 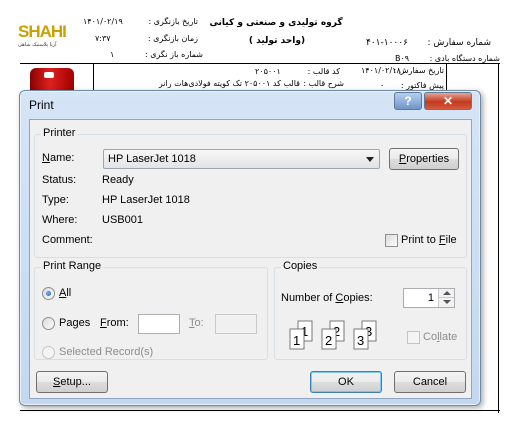 I want to click on chevron-down-icon, so click(x=370, y=159).